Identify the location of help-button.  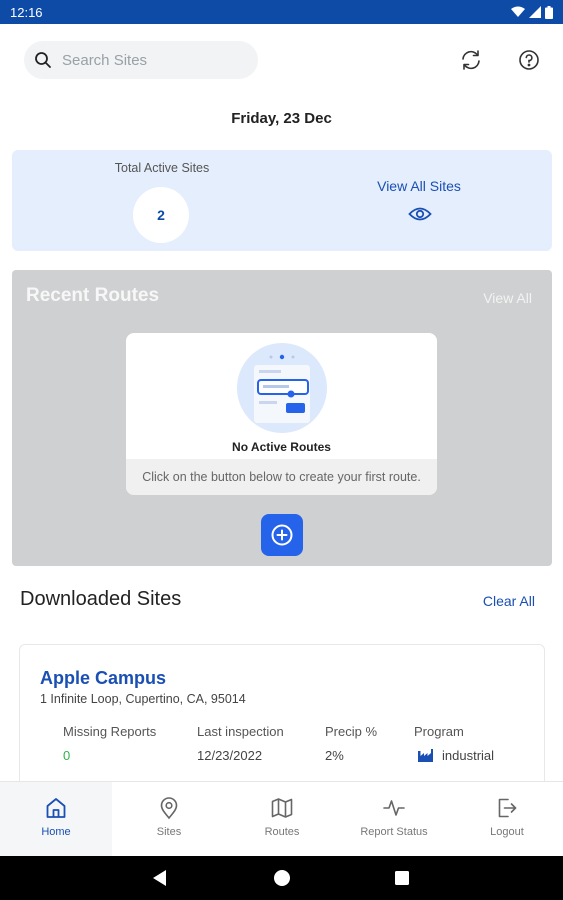
(529, 60).